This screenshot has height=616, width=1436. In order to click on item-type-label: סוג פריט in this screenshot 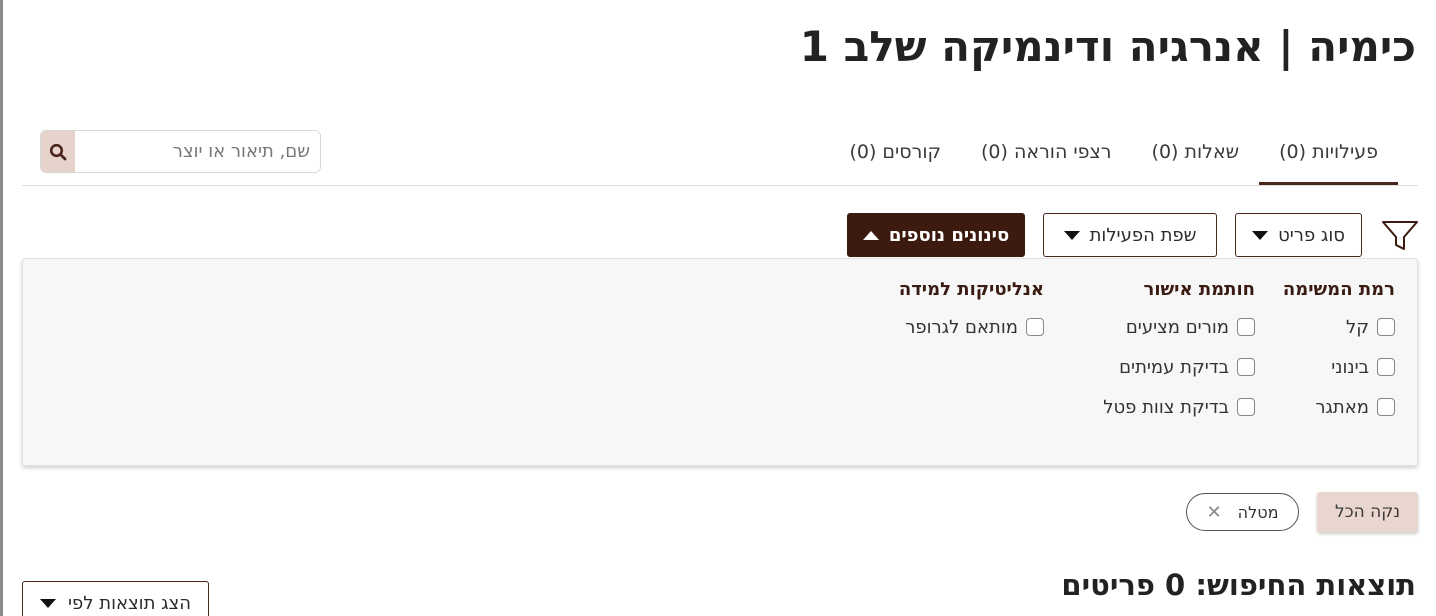, I will do `click(1311, 235)`.